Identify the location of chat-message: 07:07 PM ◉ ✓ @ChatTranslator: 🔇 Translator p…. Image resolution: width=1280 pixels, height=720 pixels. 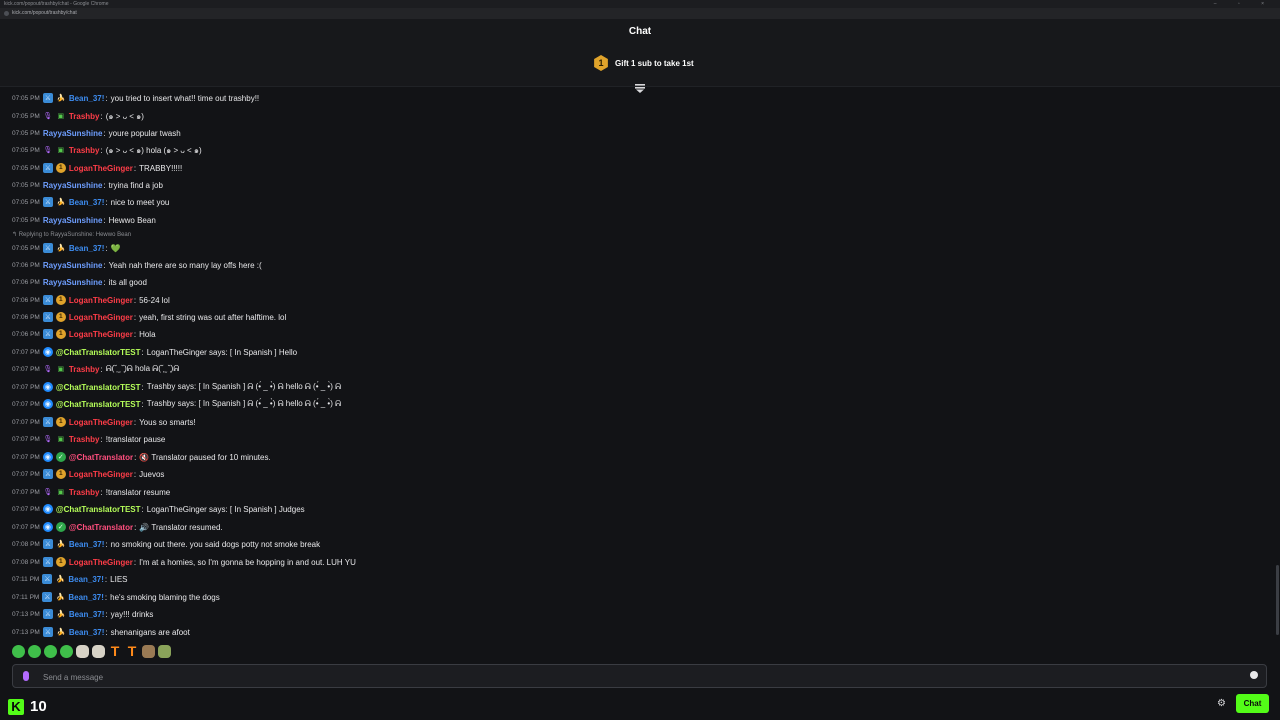
(141, 457).